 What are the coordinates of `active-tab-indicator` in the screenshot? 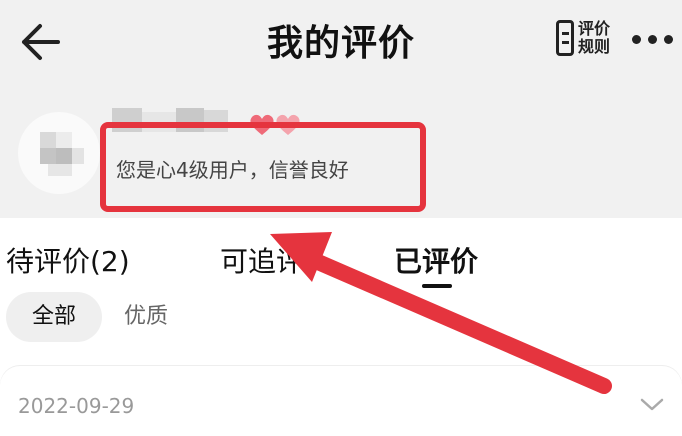 It's located at (437, 286).